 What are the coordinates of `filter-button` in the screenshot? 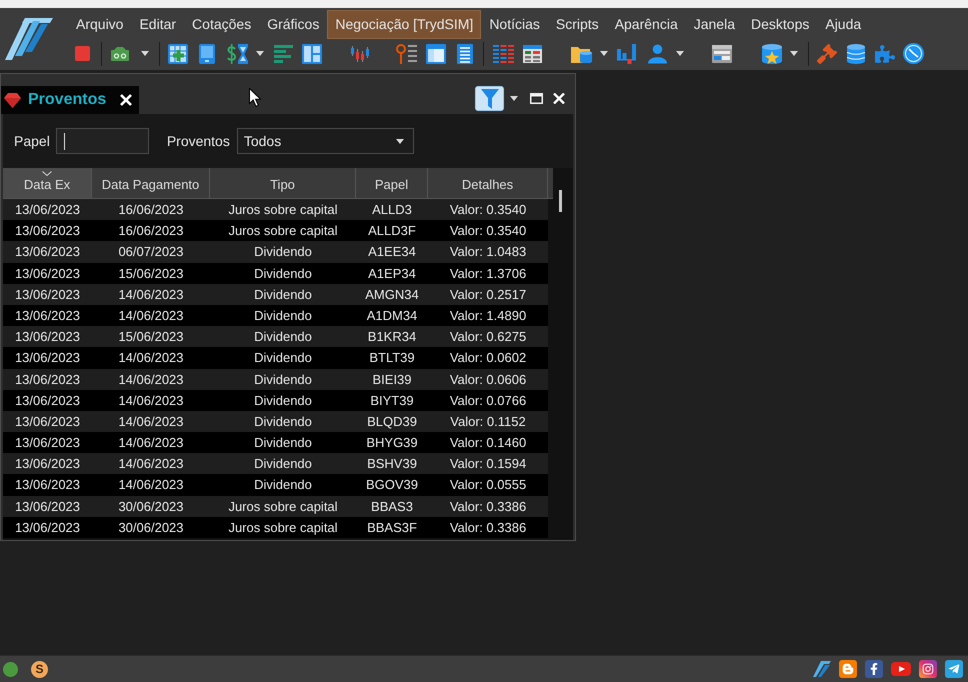 It's located at (489, 98).